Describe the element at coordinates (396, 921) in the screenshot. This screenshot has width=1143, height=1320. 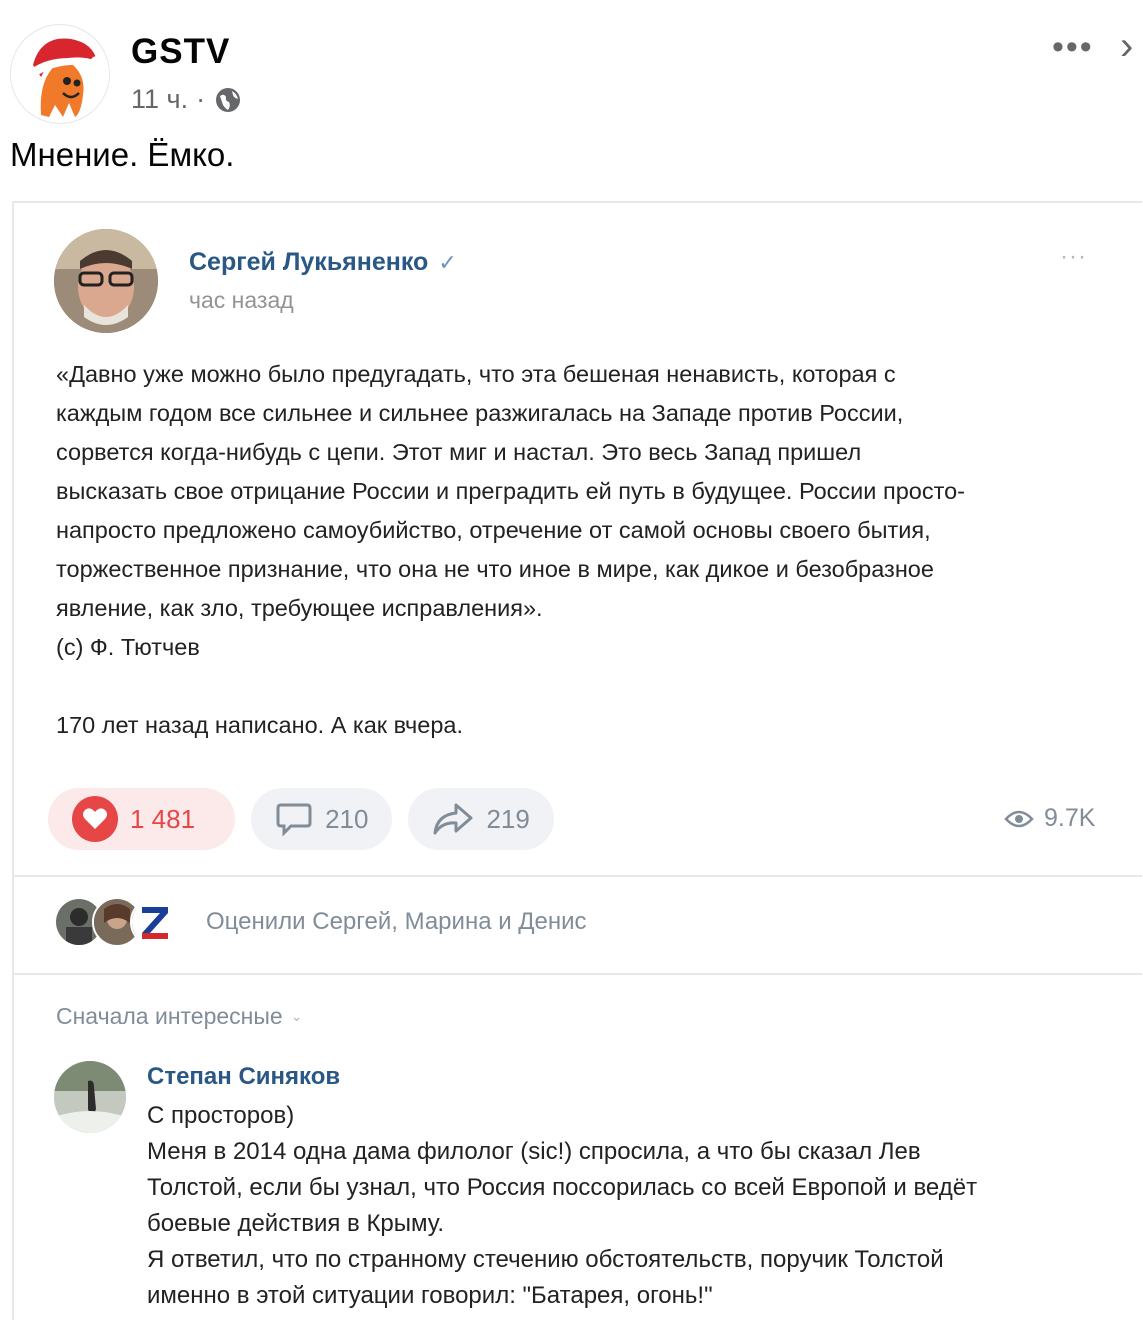
I see `liked-by-text: Оценили Сергей, Марина и Денис` at that location.